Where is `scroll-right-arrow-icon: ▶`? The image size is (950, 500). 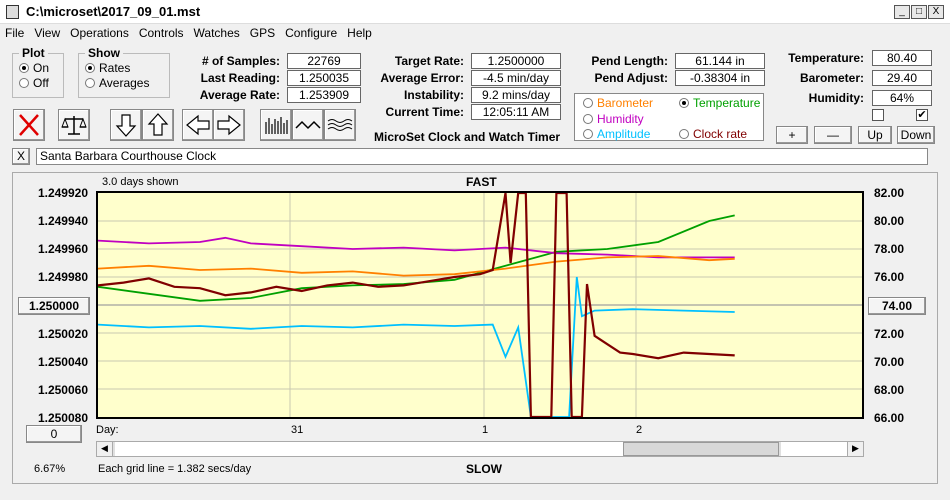 scroll-right-arrow-icon: ▶ is located at coordinates (855, 449).